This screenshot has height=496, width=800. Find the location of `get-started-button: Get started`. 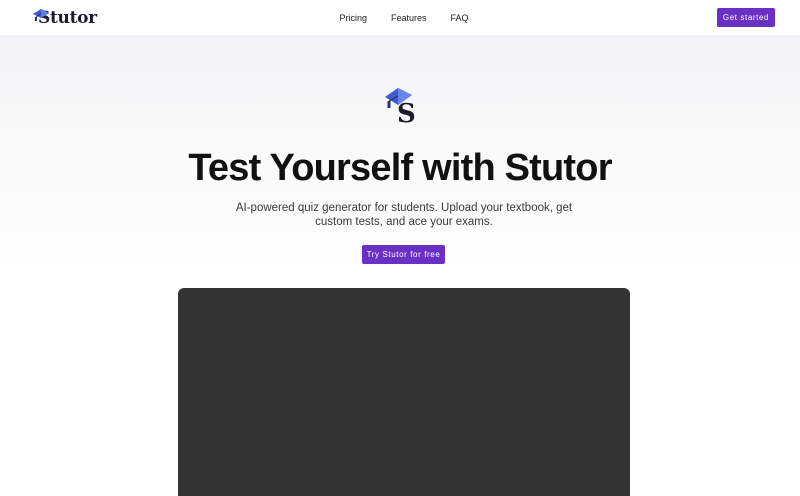

get-started-button: Get started is located at coordinates (746, 17).